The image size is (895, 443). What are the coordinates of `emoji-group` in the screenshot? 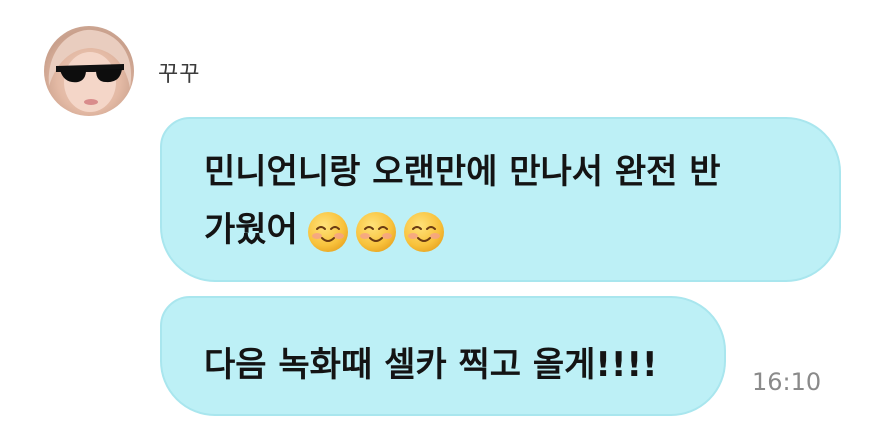 It's located at (376, 232).